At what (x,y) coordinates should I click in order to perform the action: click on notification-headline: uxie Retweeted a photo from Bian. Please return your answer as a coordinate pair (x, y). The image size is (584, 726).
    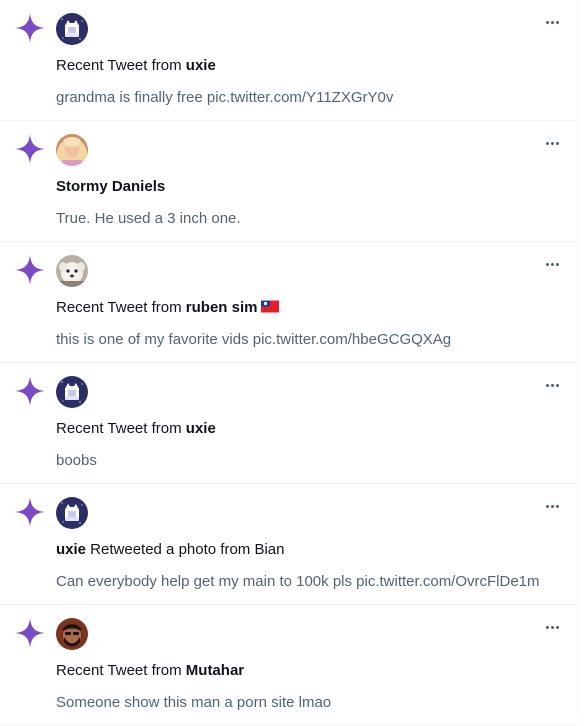
    Looking at the image, I should click on (170, 550).